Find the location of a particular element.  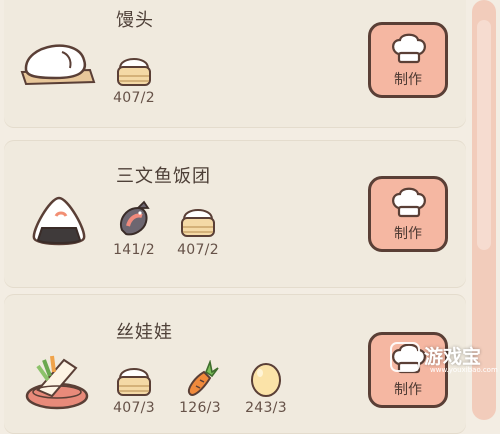

ingredient-quantity: 407/3 is located at coordinates (134, 408).